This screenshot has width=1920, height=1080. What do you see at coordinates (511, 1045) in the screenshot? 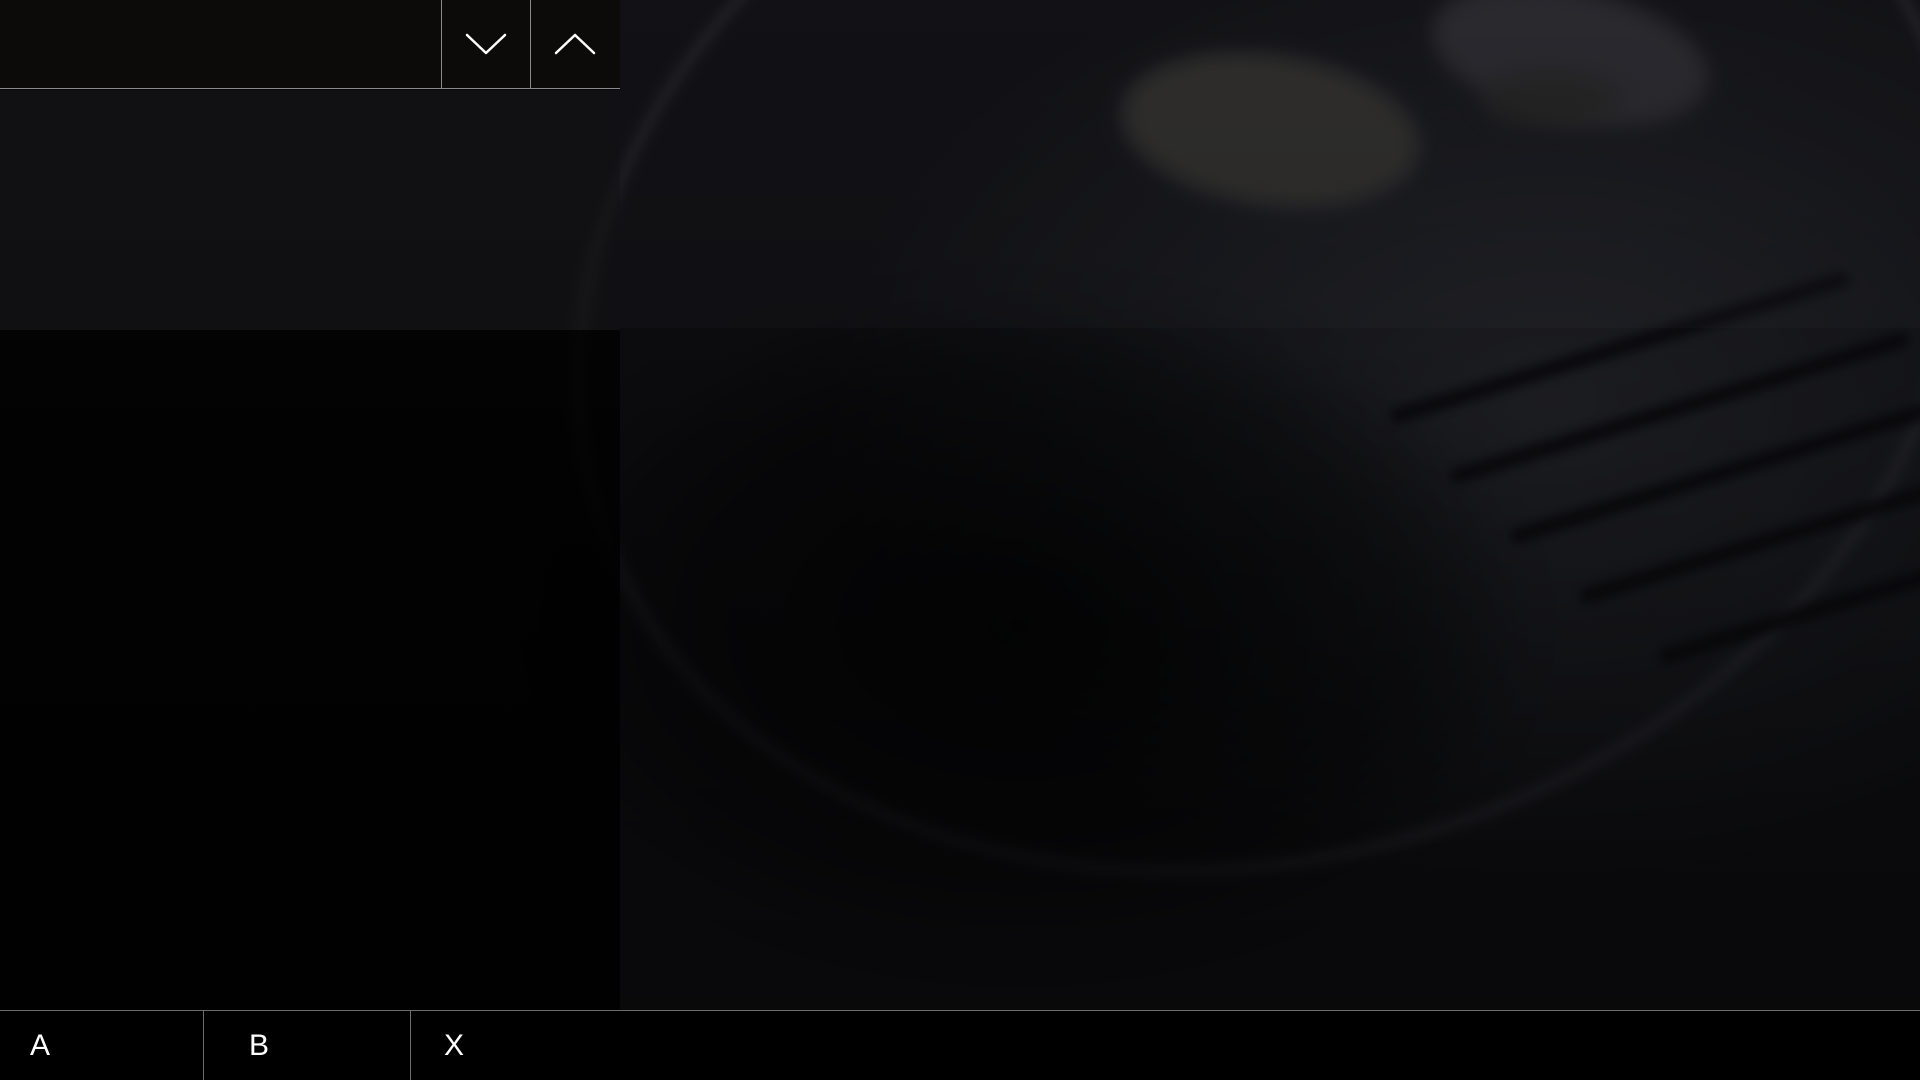
I see `x-button: X` at bounding box center [511, 1045].